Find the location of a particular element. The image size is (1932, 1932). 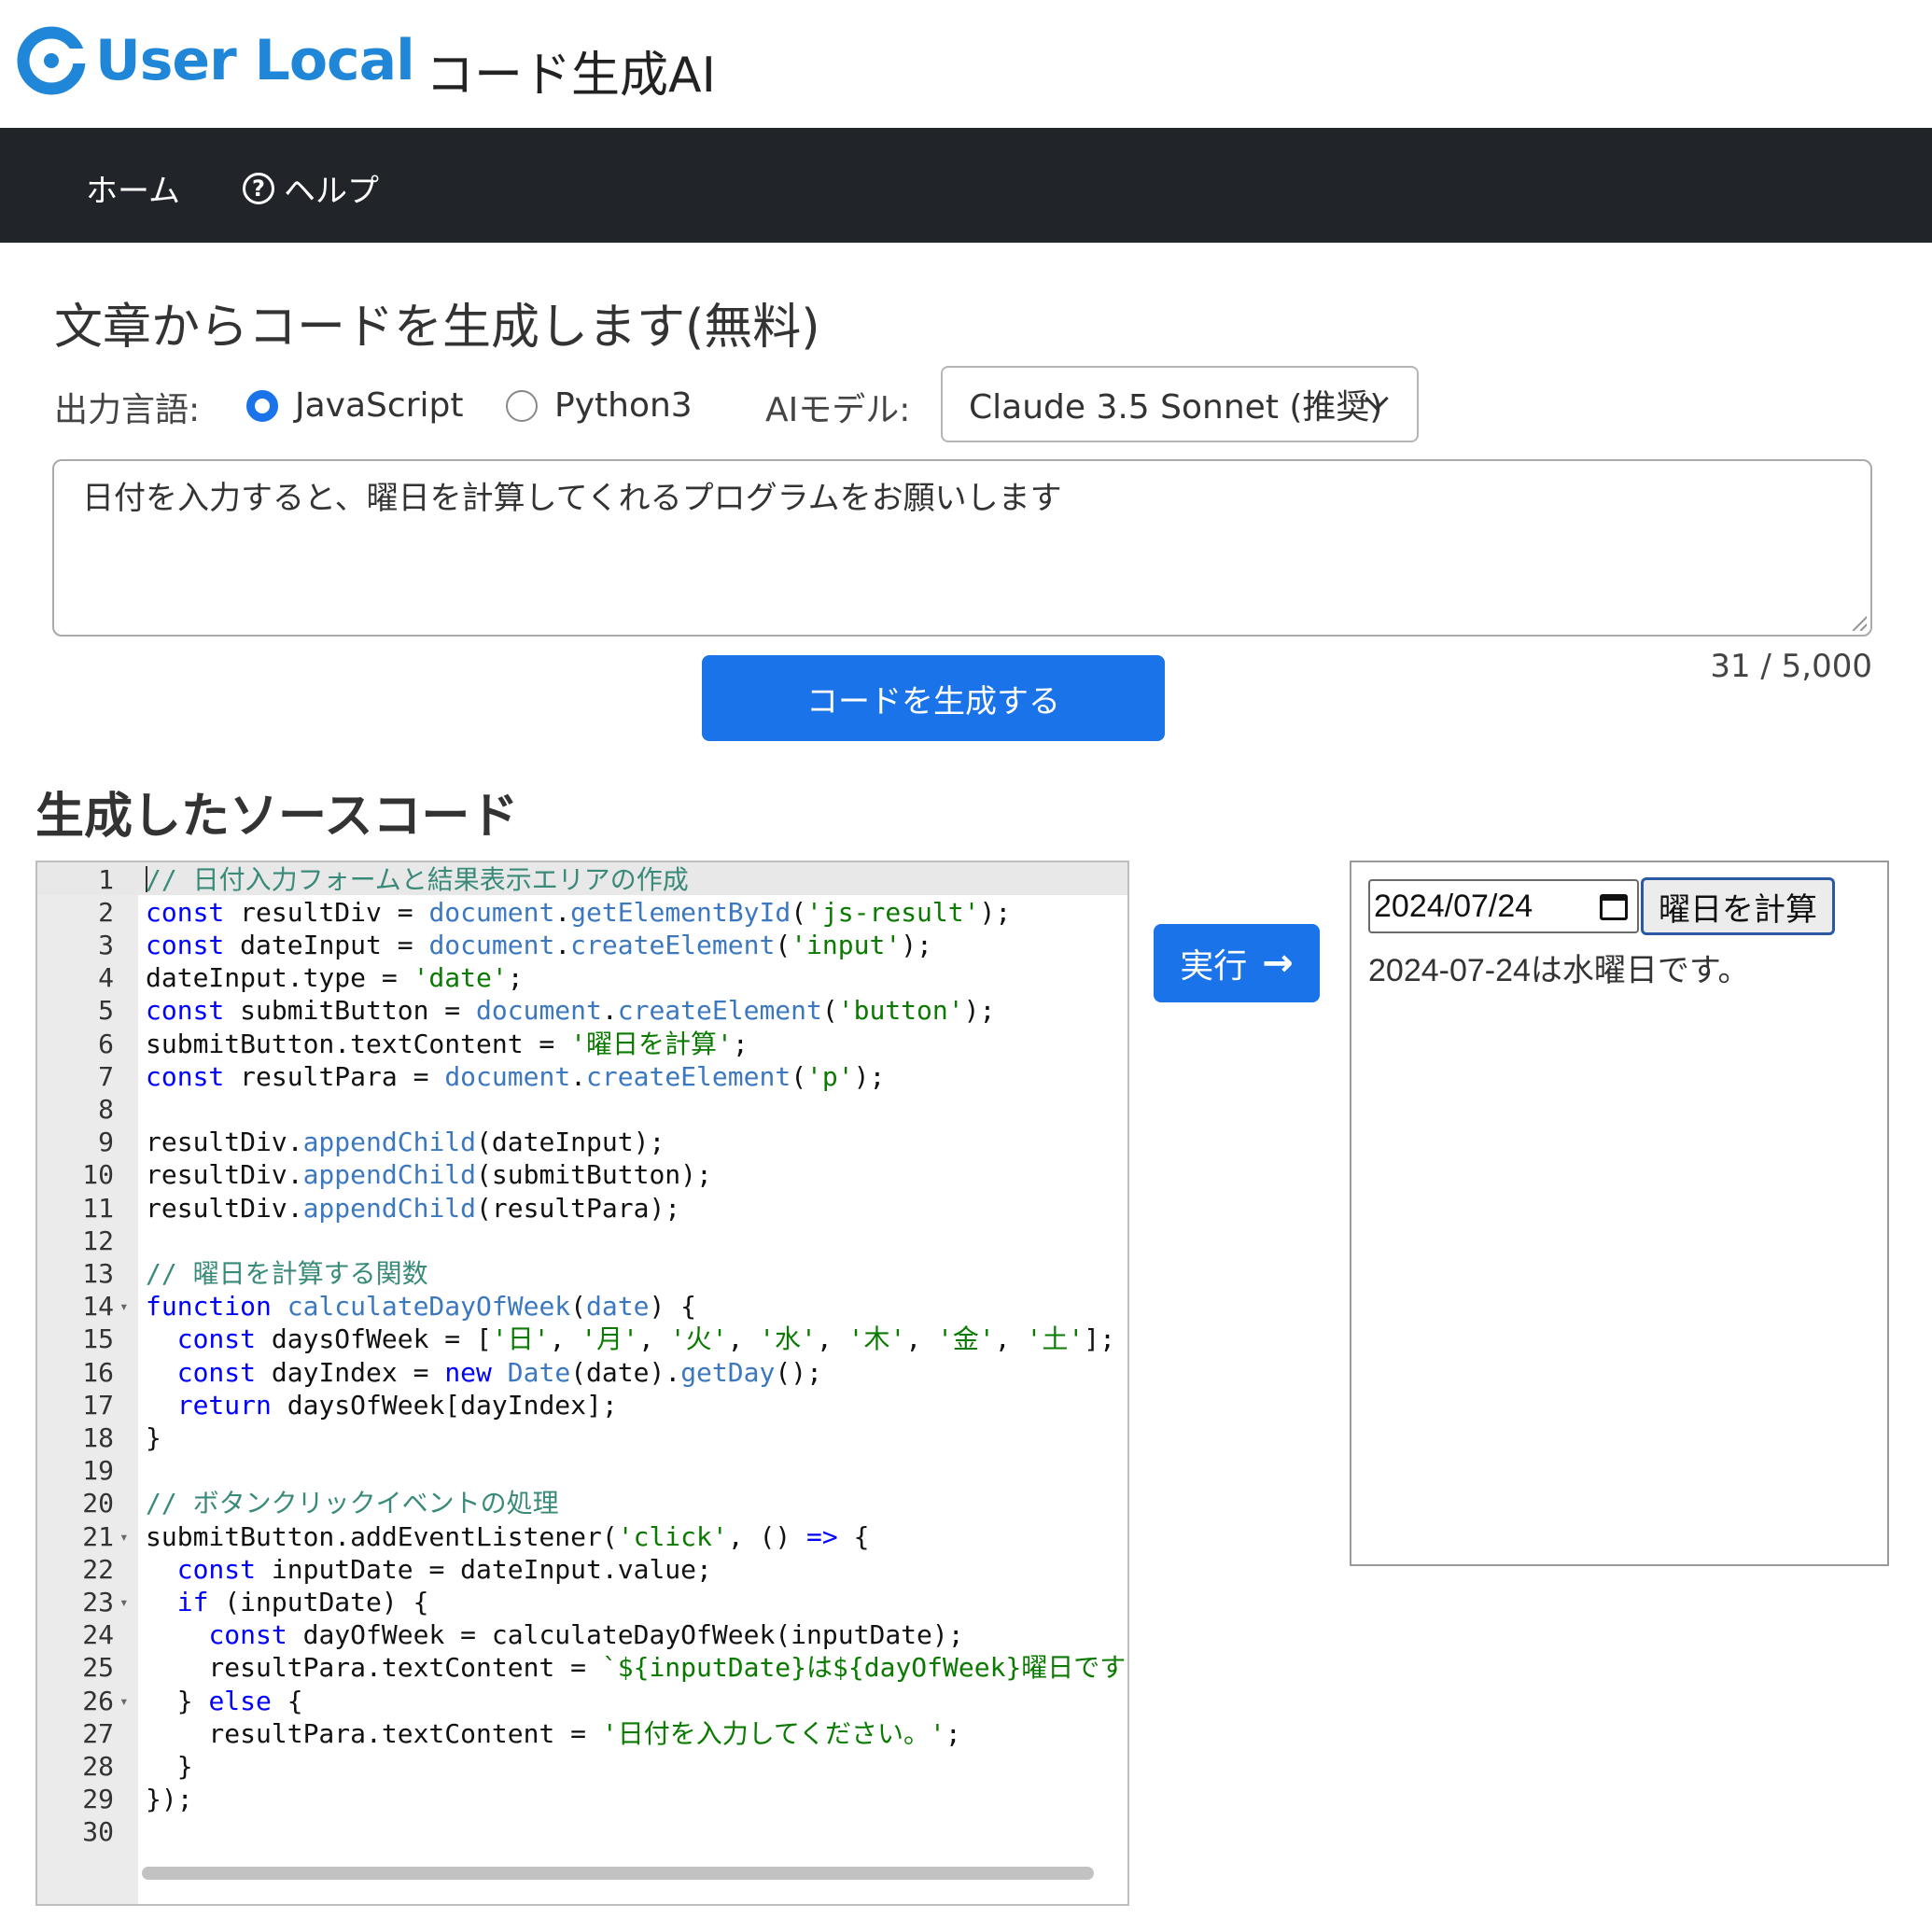

code-text: } else { is located at coordinates (224, 1700).